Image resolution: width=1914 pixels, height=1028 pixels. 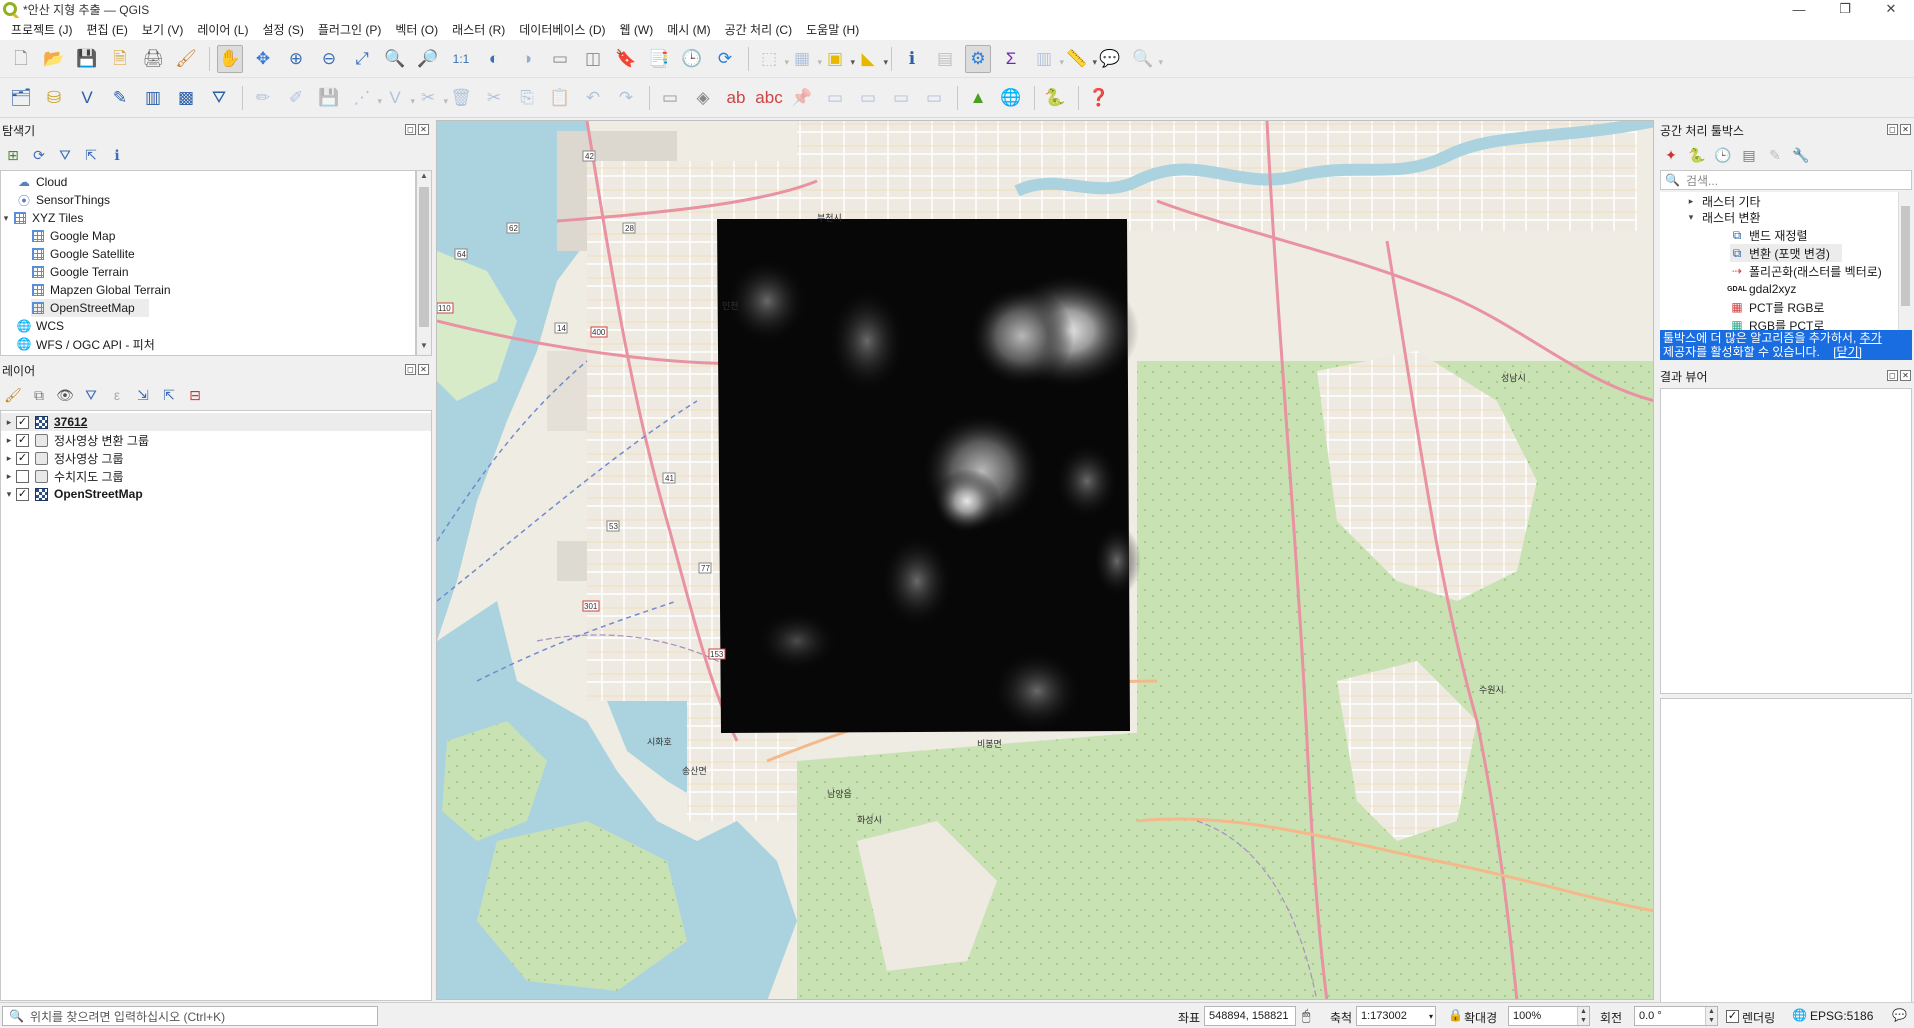 What do you see at coordinates (101, 290) in the screenshot?
I see `browser-item-mapzen-global-terrain: Mapzen Global Terrain` at bounding box center [101, 290].